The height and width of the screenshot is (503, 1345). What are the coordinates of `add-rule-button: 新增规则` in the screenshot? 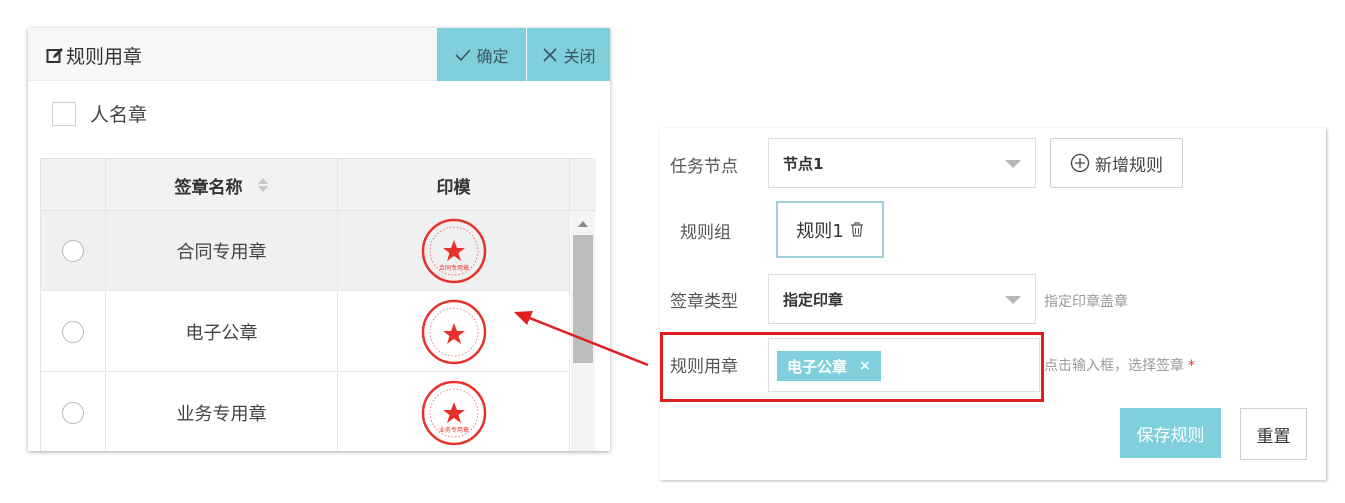 It's located at (1116, 163).